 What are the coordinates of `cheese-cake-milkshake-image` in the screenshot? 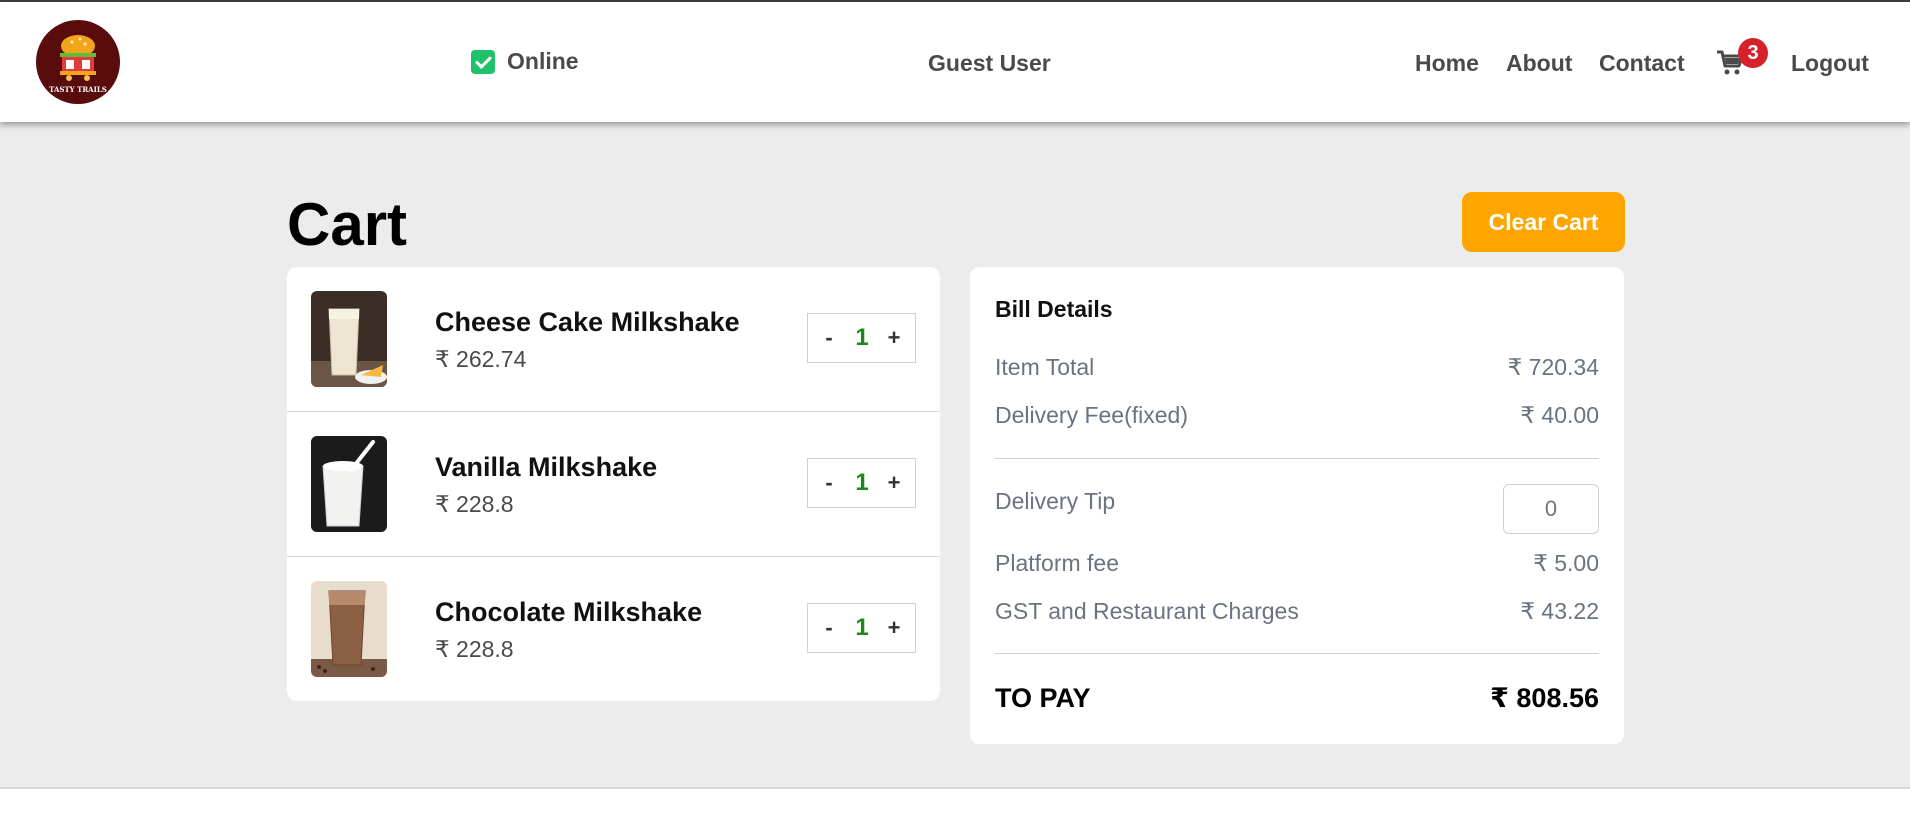 It's located at (349, 339).